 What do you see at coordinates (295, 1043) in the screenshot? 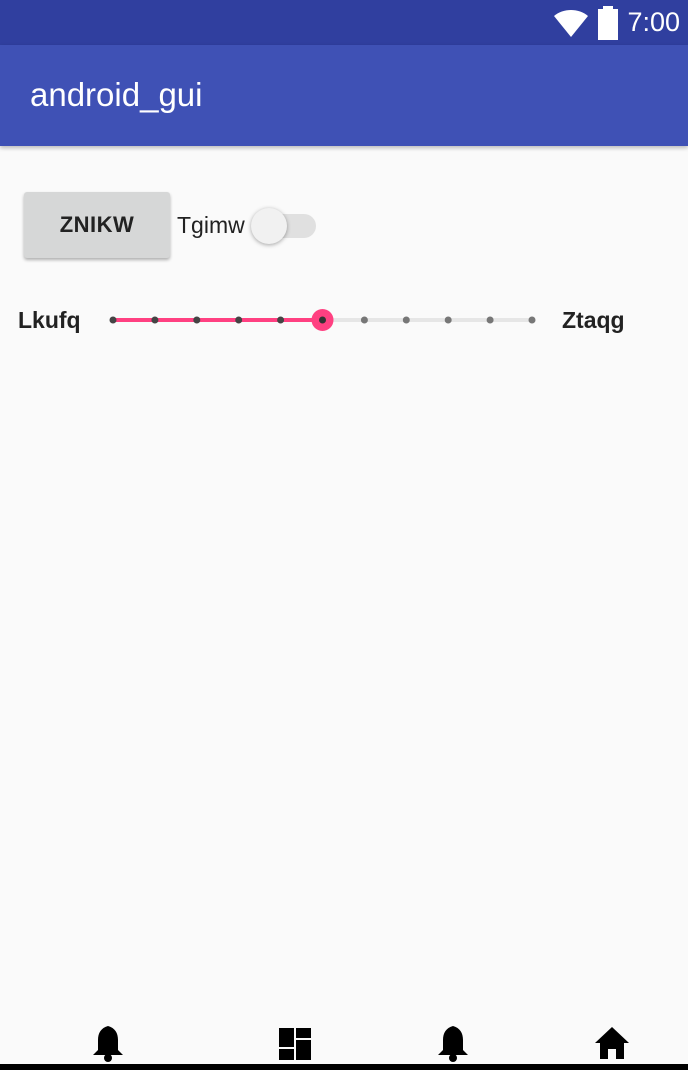
I see `dashboard-icon` at bounding box center [295, 1043].